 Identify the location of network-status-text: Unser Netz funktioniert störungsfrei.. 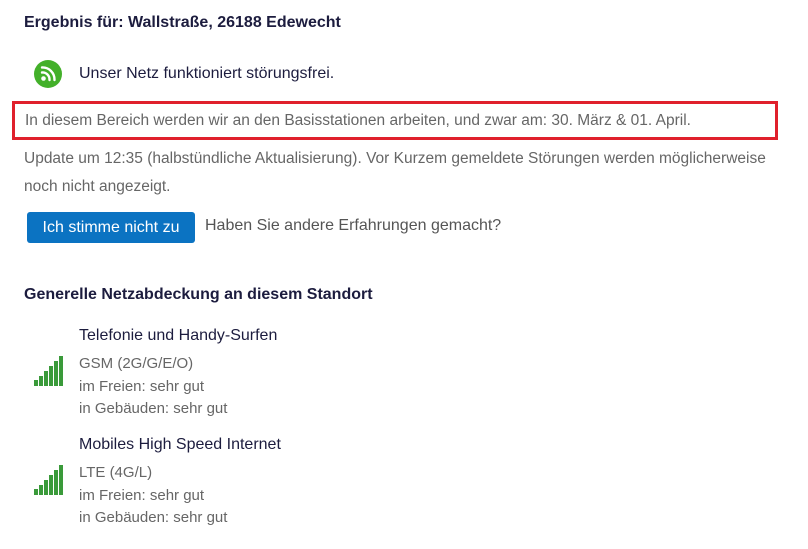
(207, 73).